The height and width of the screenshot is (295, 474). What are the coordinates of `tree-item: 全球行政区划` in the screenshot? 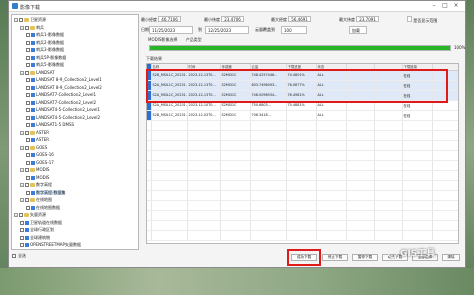 It's located at (37, 229).